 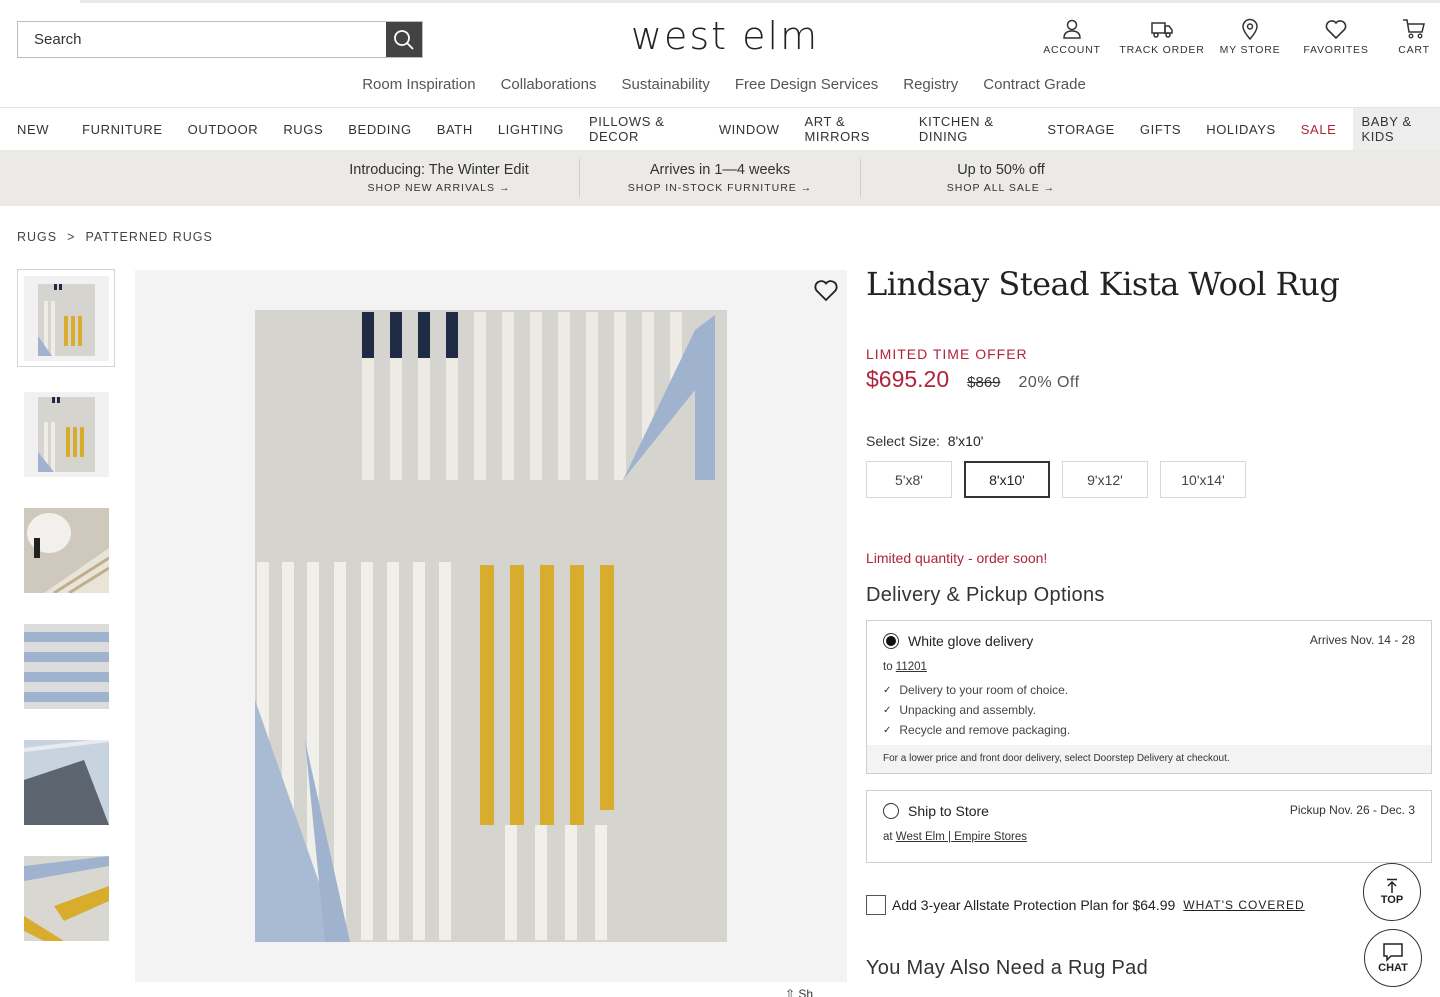 What do you see at coordinates (911, 667) in the screenshot?
I see `zip-code-link: 11201` at bounding box center [911, 667].